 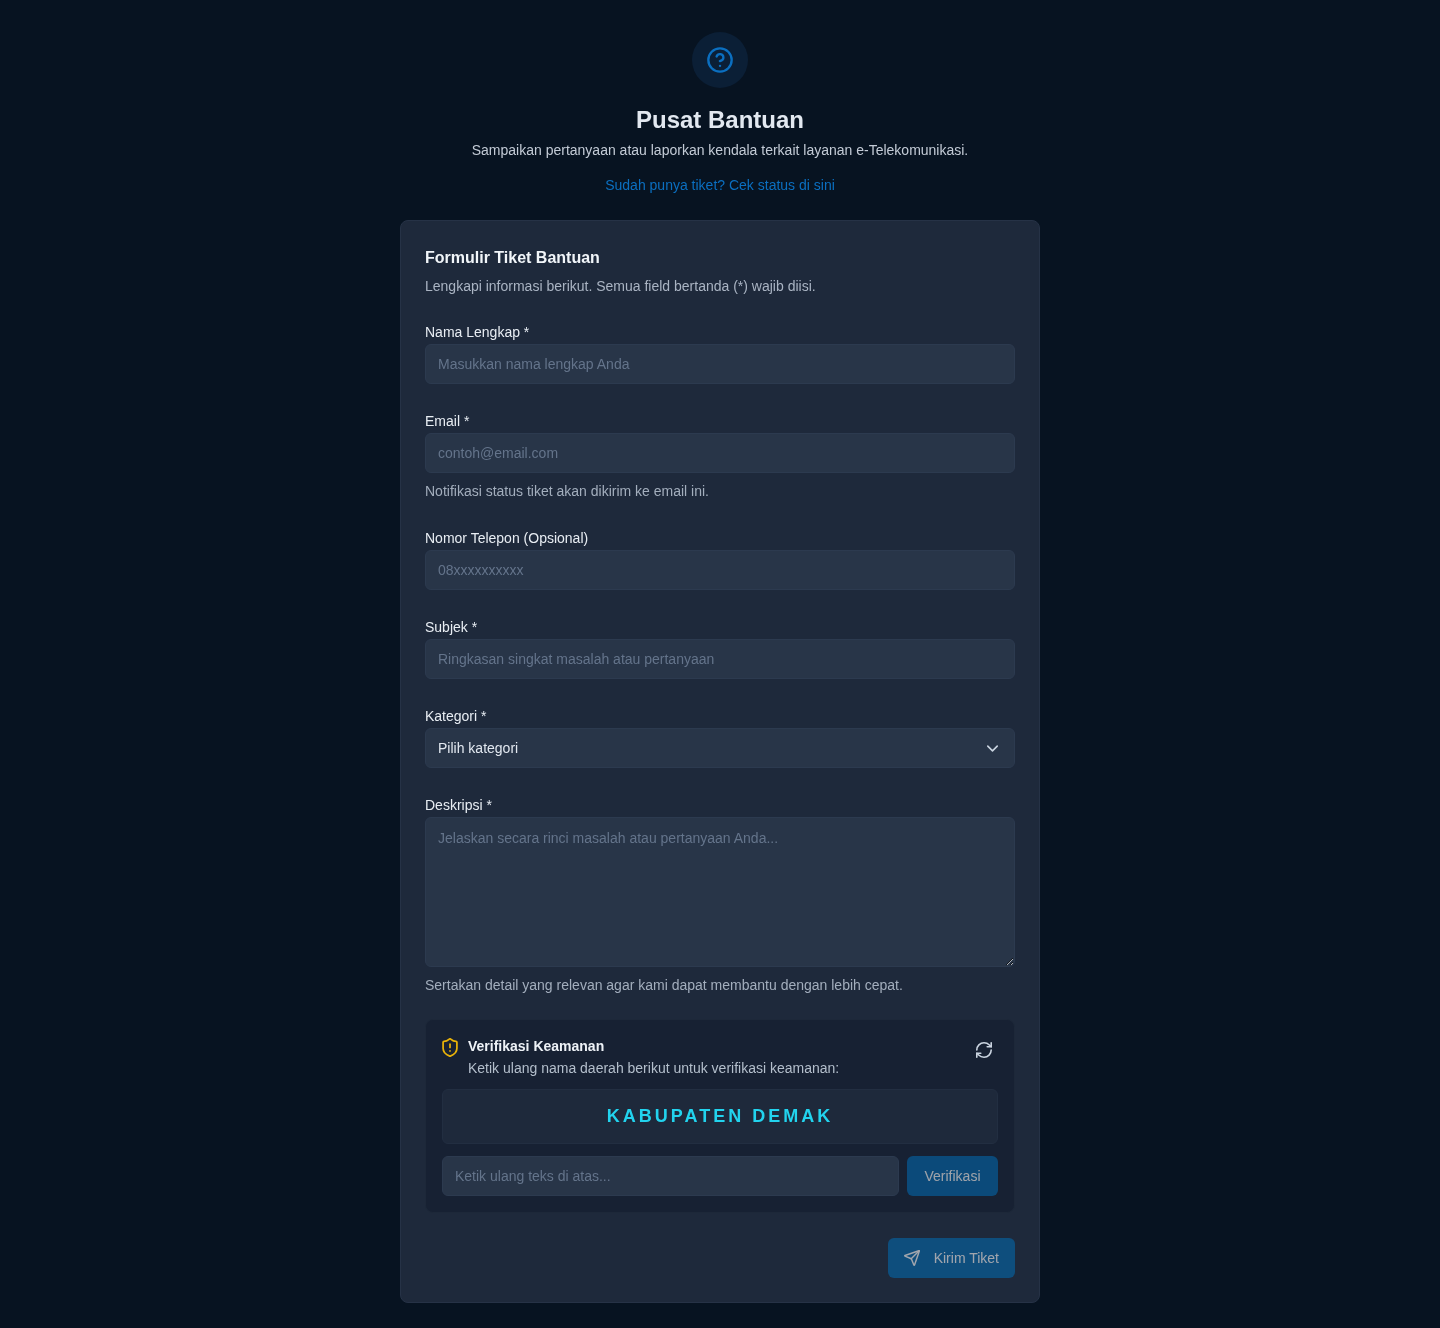 I want to click on shield-alert-icon, so click(x=450, y=1047).